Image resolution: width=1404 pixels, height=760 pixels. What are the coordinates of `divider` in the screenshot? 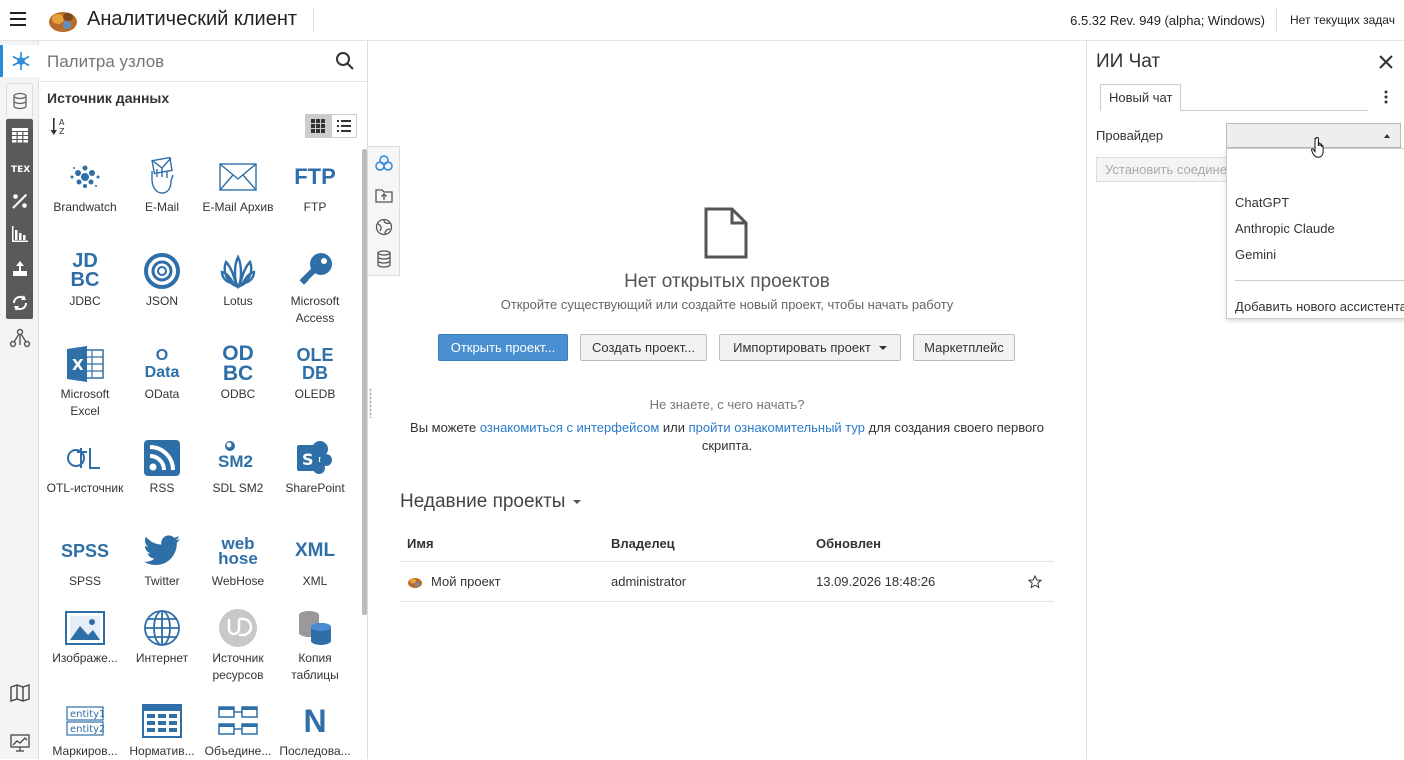 It's located at (1319, 280).